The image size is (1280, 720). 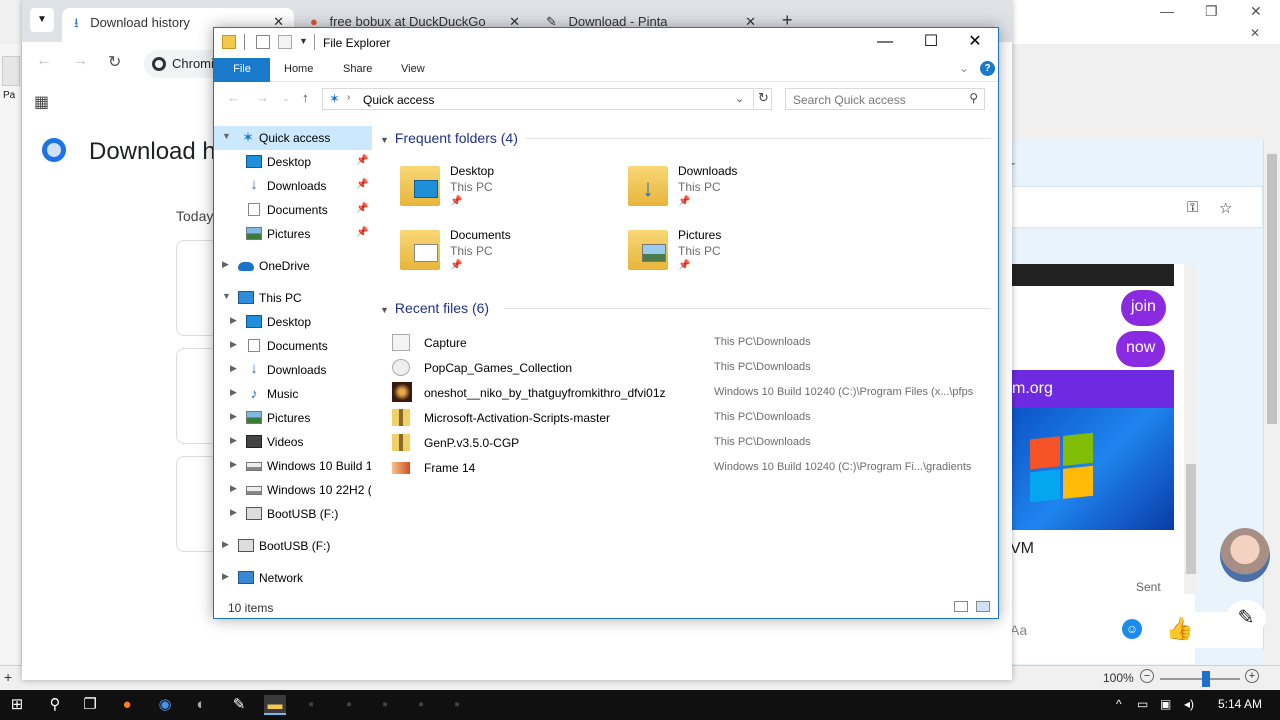 What do you see at coordinates (233, 97) in the screenshot?
I see `back-icon: ←` at bounding box center [233, 97].